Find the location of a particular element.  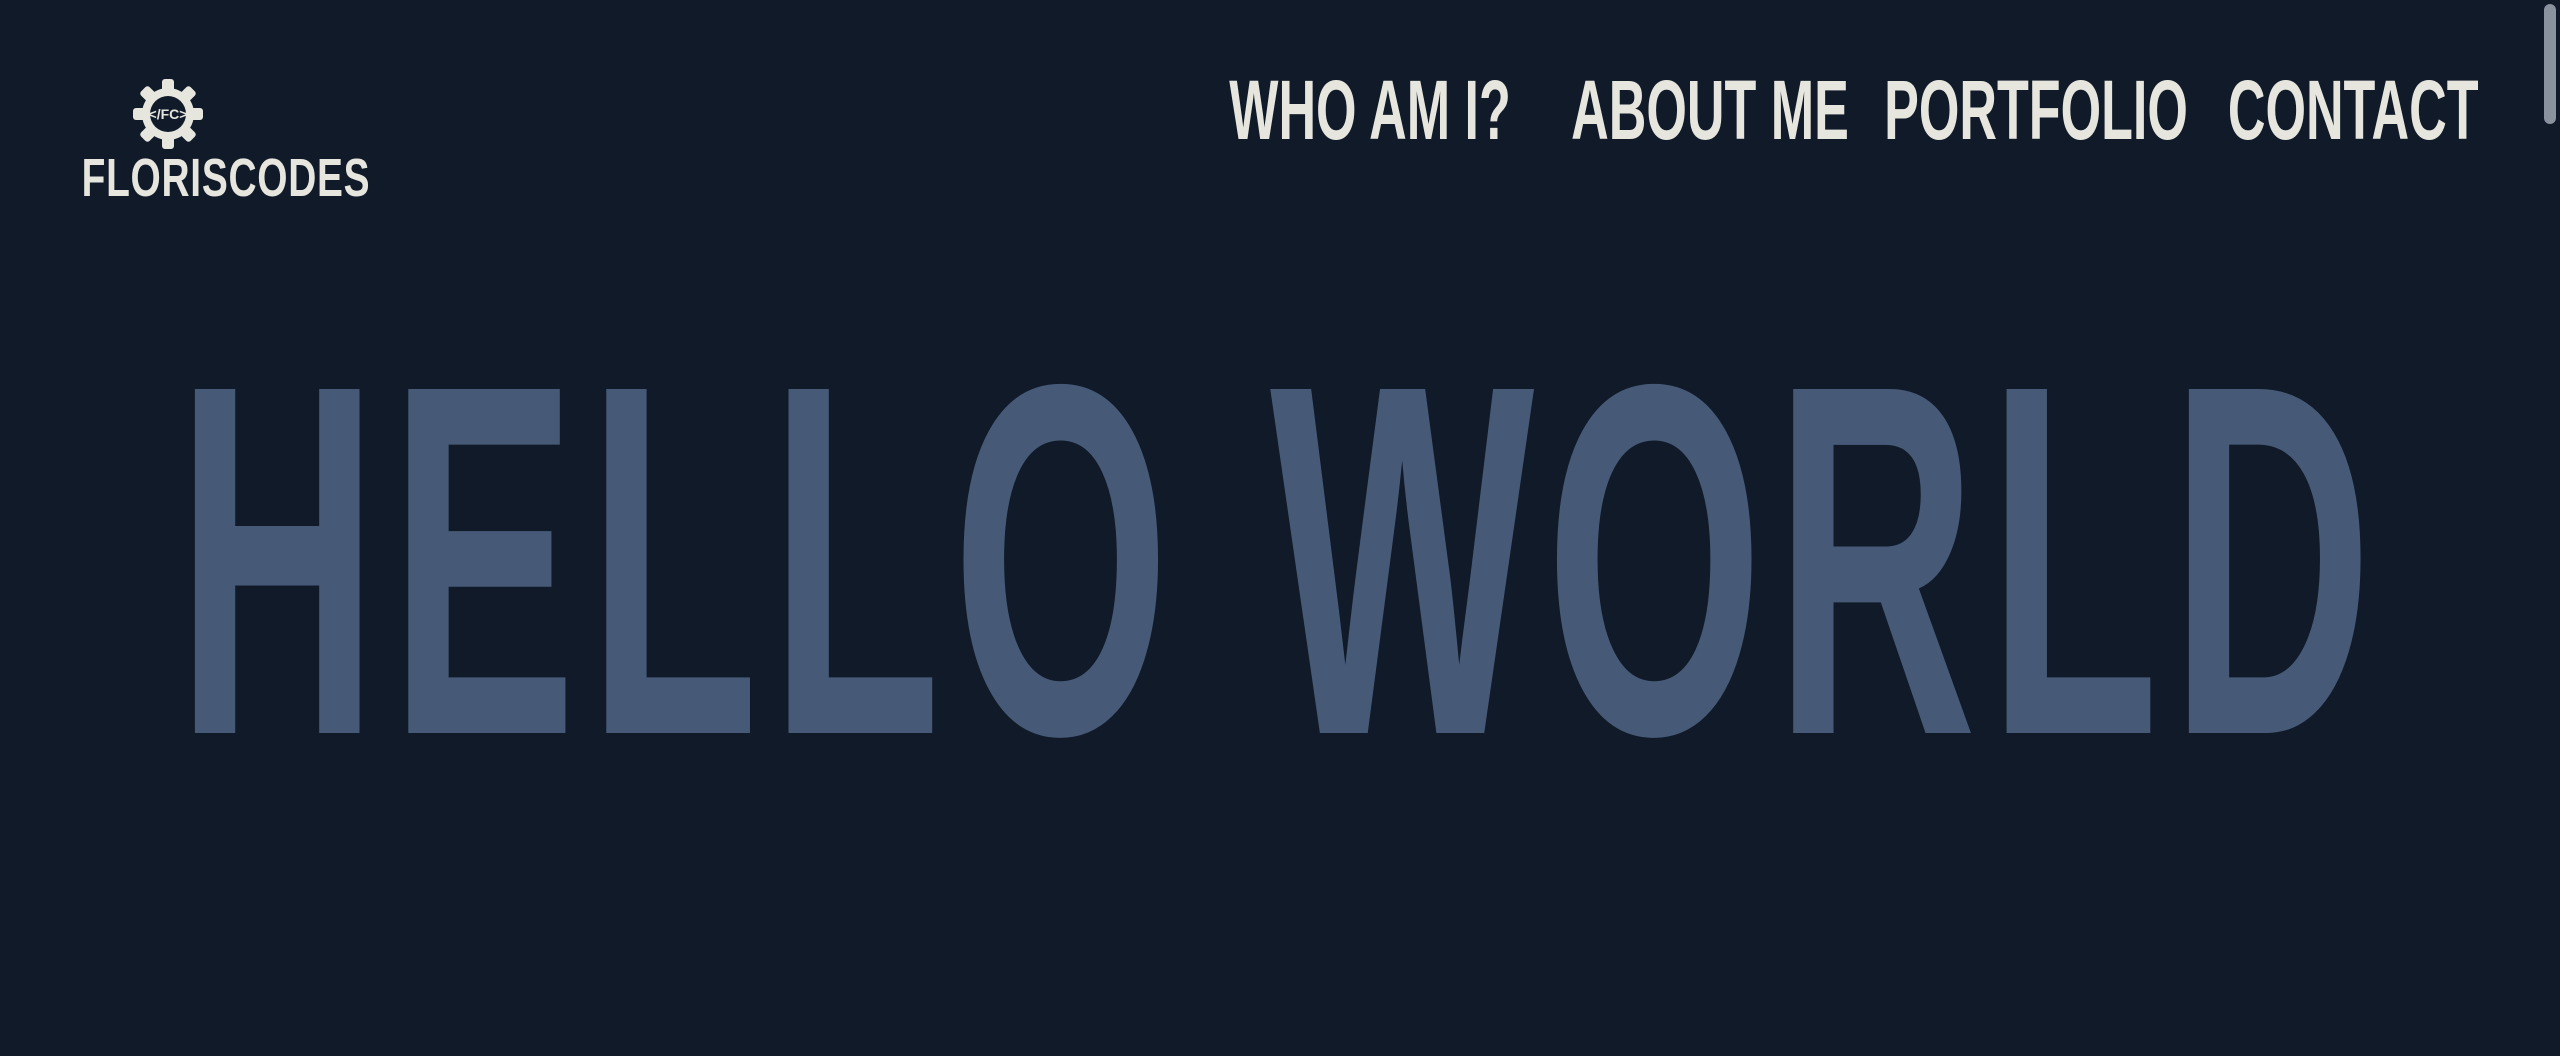

nav-link-who-am-i: WHO AM I? is located at coordinates (1370, 110).